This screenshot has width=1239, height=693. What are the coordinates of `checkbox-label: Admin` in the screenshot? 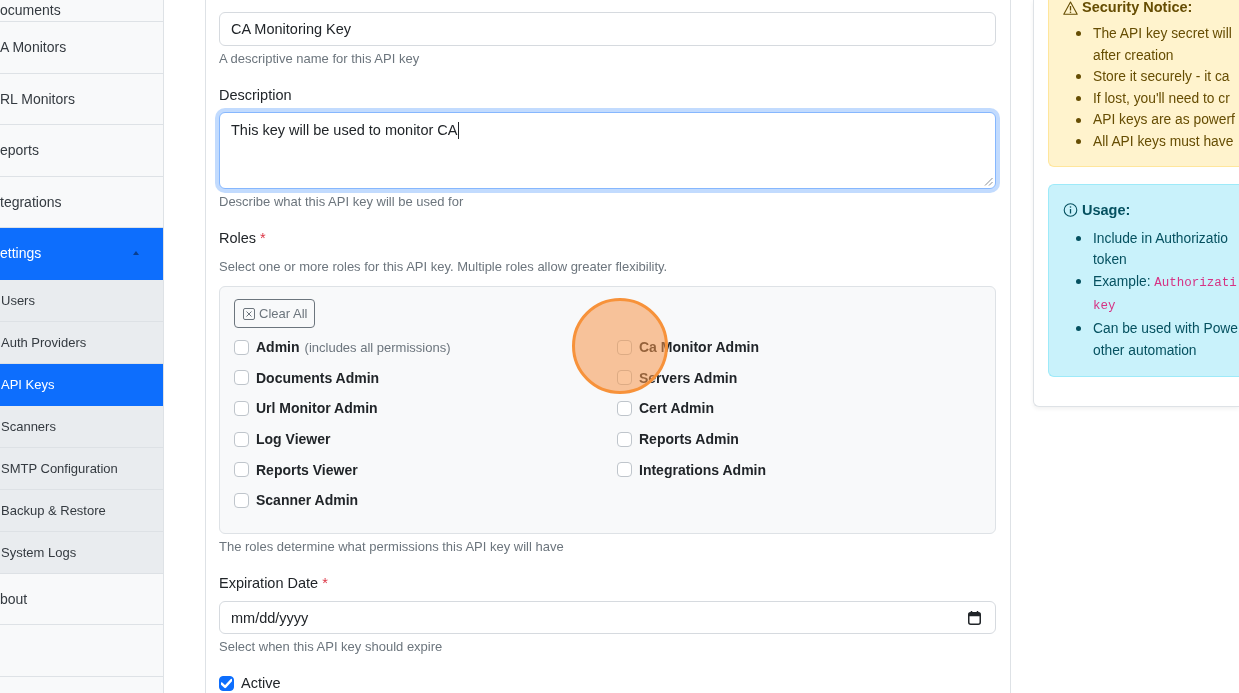 It's located at (278, 347).